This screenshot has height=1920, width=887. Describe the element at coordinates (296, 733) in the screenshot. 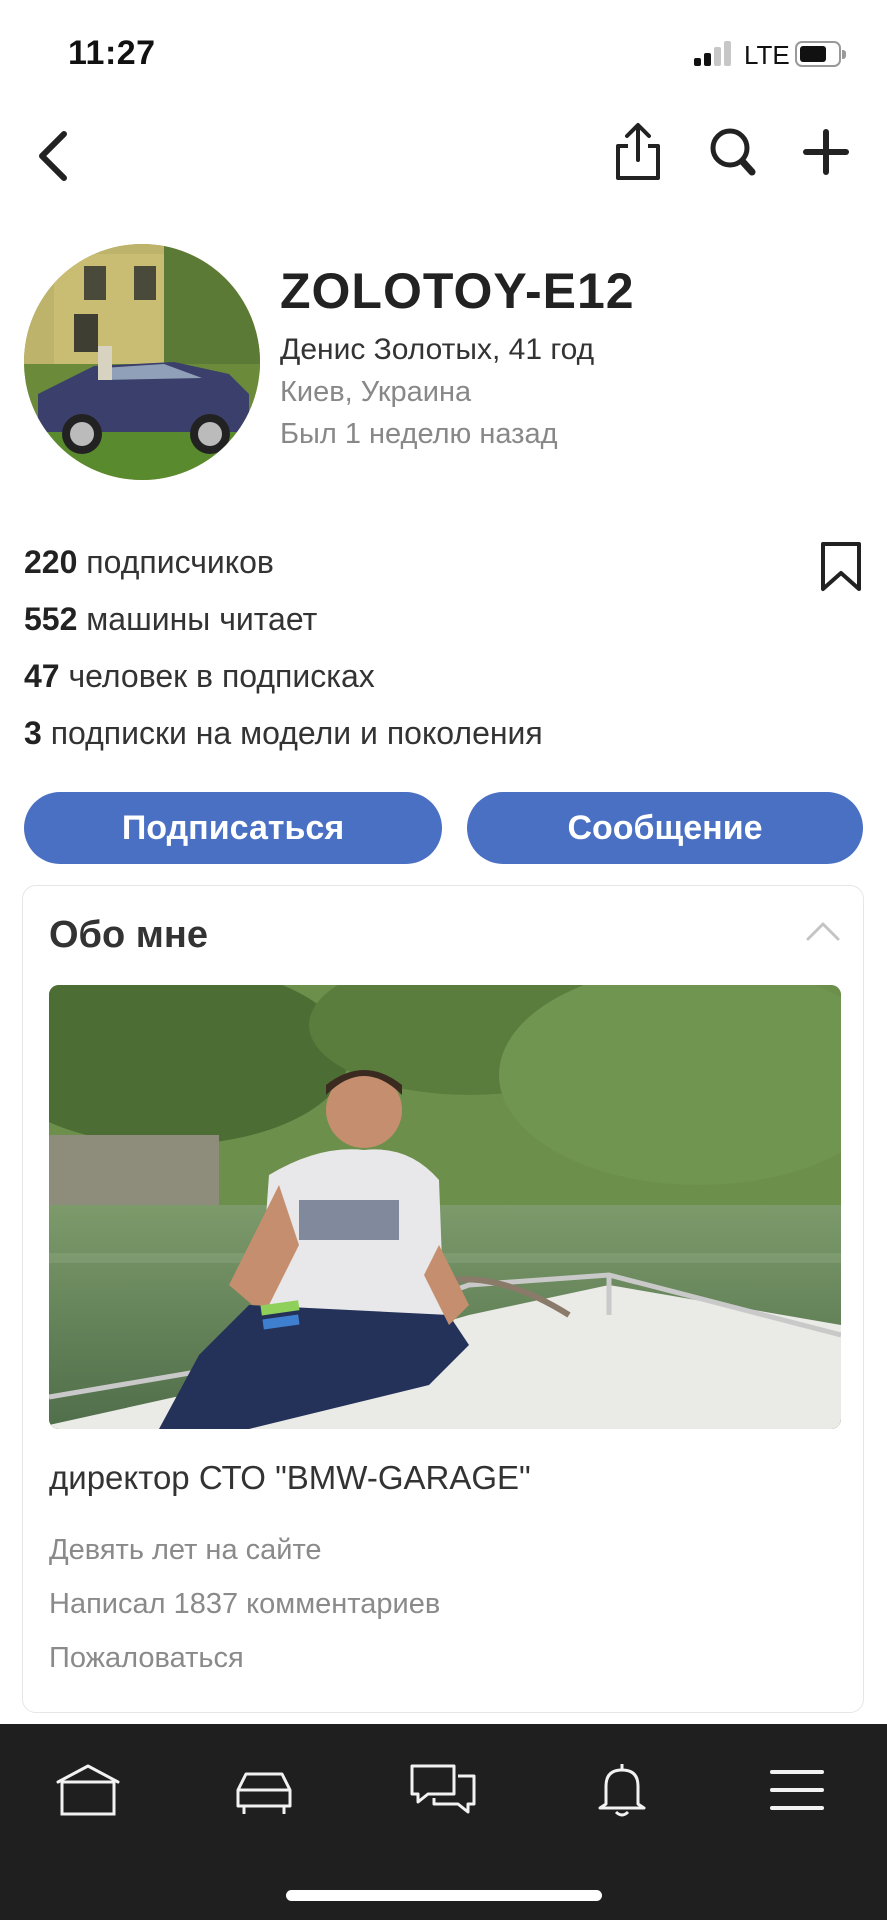

I see `stat-label: подписки на модели и поколения` at that location.